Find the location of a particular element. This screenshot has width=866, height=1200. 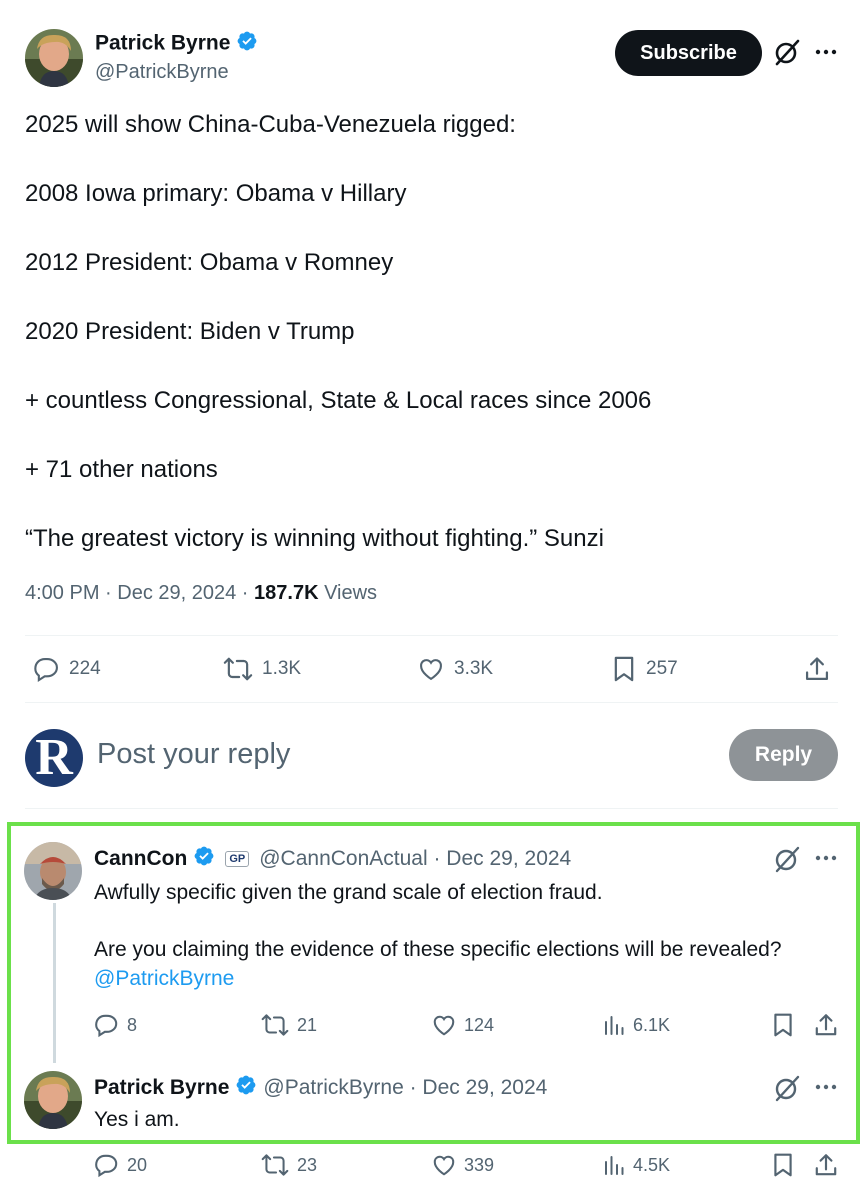

views-count: 4.5K is located at coordinates (652, 1164).